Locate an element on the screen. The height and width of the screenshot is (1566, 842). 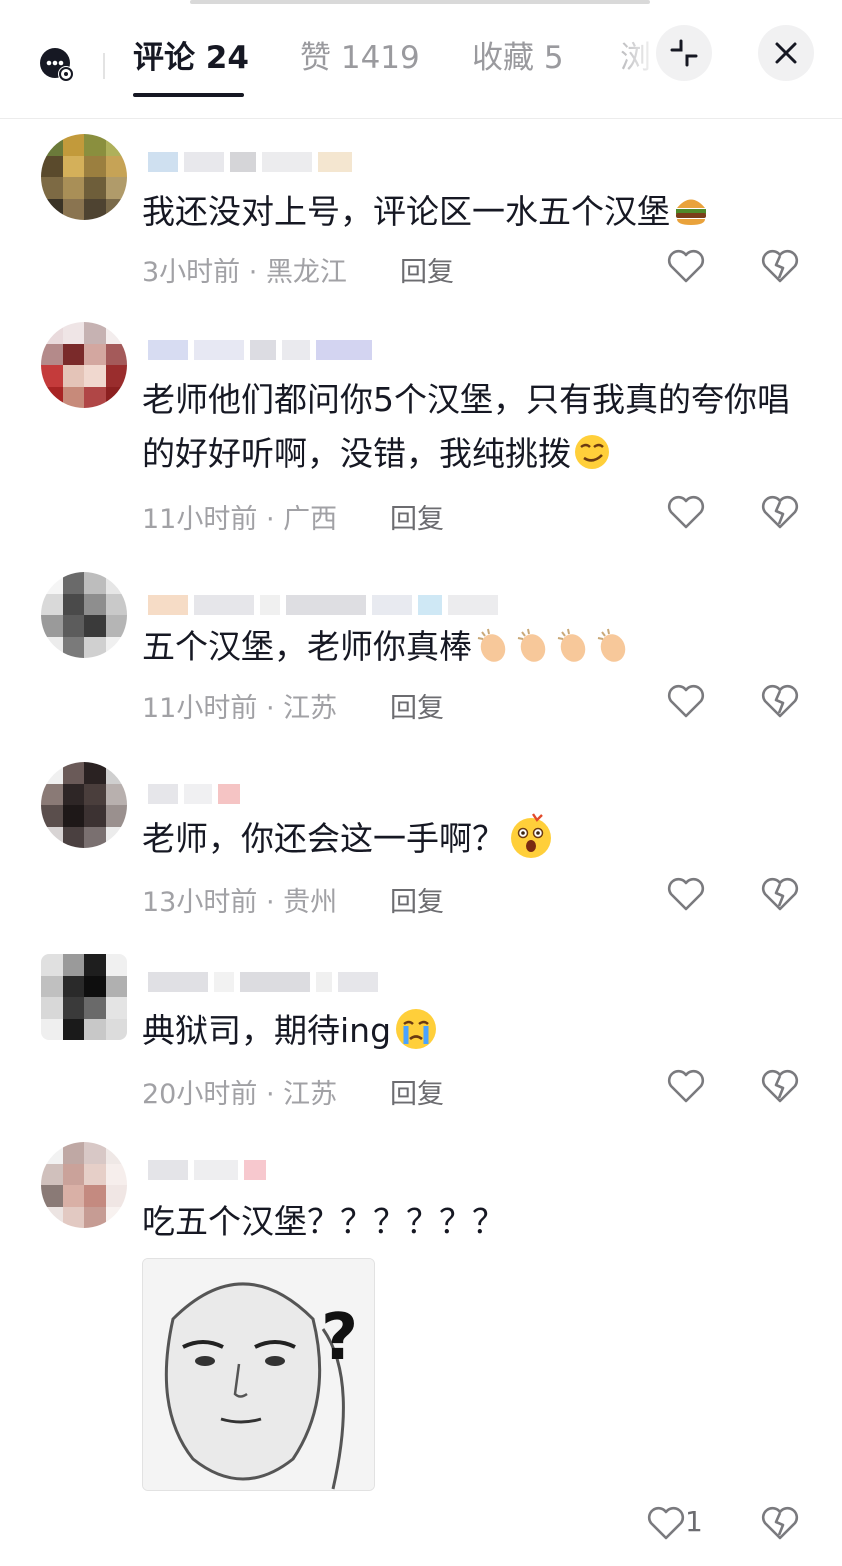
comment-meta: 3小时前 · 黑龙江 is located at coordinates (244, 272).